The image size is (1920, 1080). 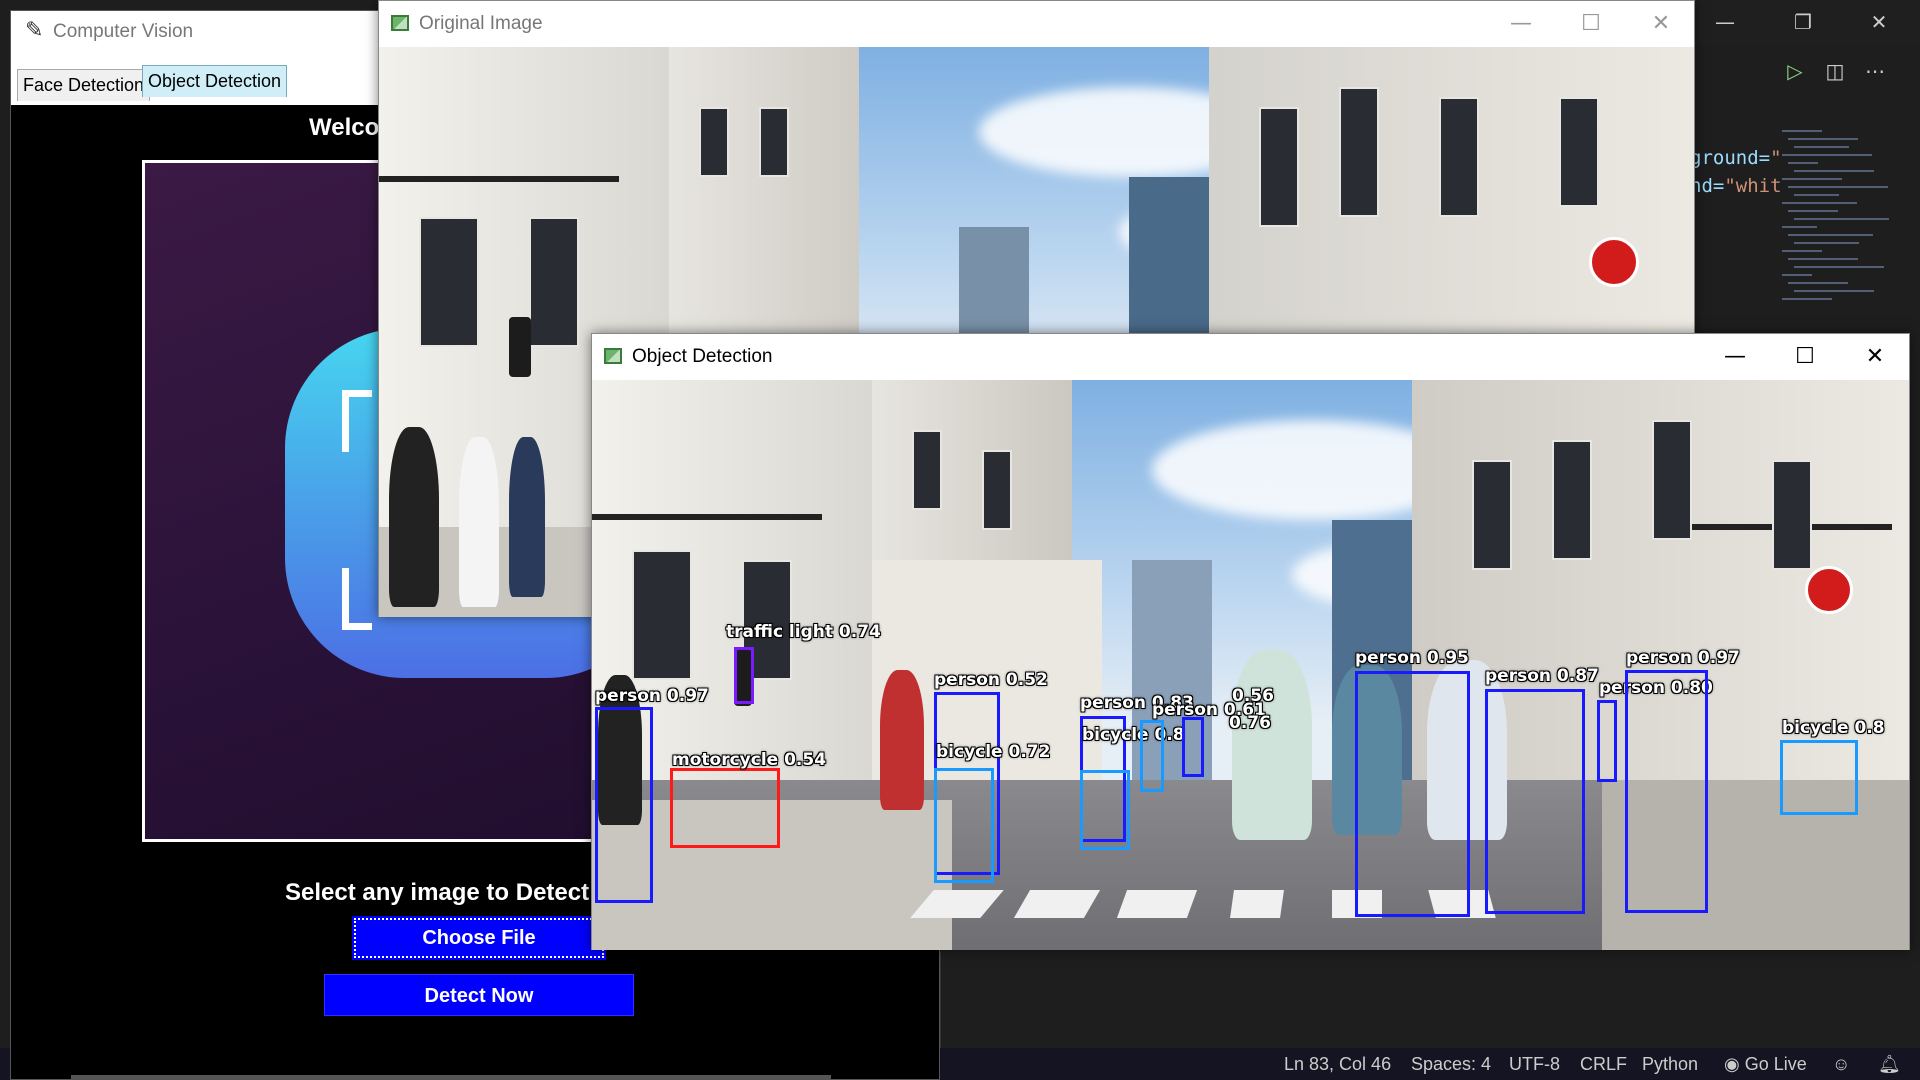 I want to click on bell-icon: 🔔︎, so click(x=1889, y=1064).